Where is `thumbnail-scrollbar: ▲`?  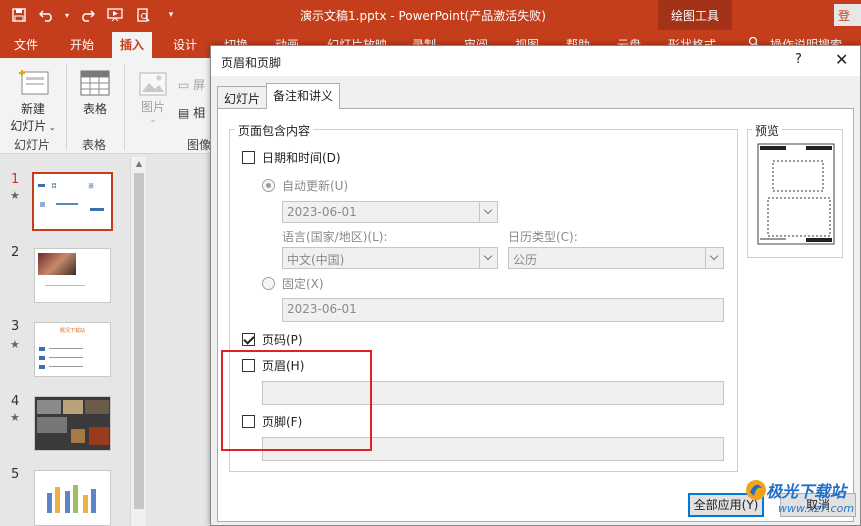 thumbnail-scrollbar: ▲ is located at coordinates (138, 341).